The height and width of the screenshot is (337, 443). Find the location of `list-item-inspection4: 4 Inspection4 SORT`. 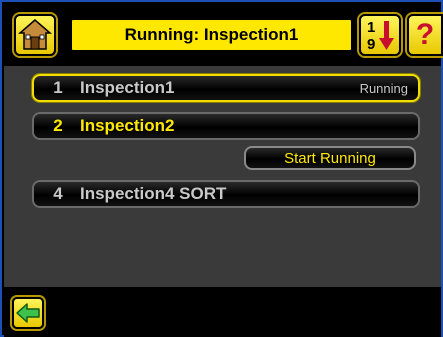

list-item-inspection4: 4 Inspection4 SORT is located at coordinates (226, 194).